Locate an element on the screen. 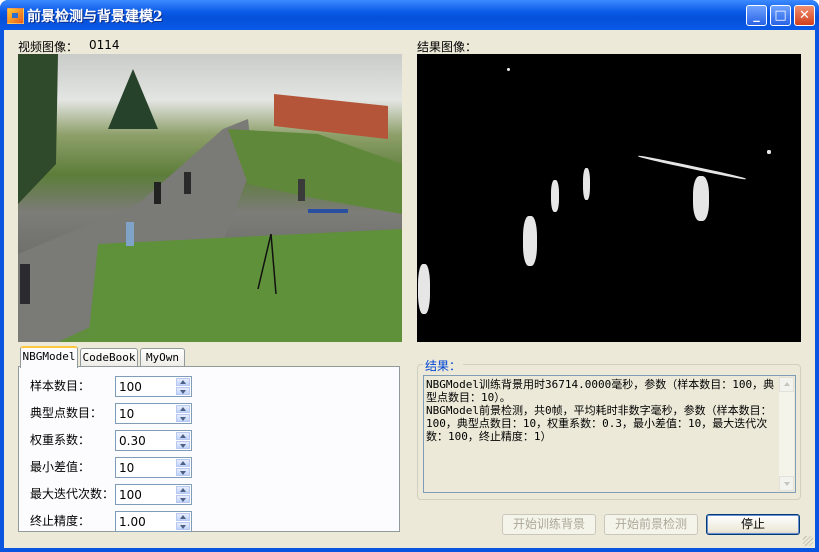  window-title: 前景检测与背景建模2 is located at coordinates (95, 17).